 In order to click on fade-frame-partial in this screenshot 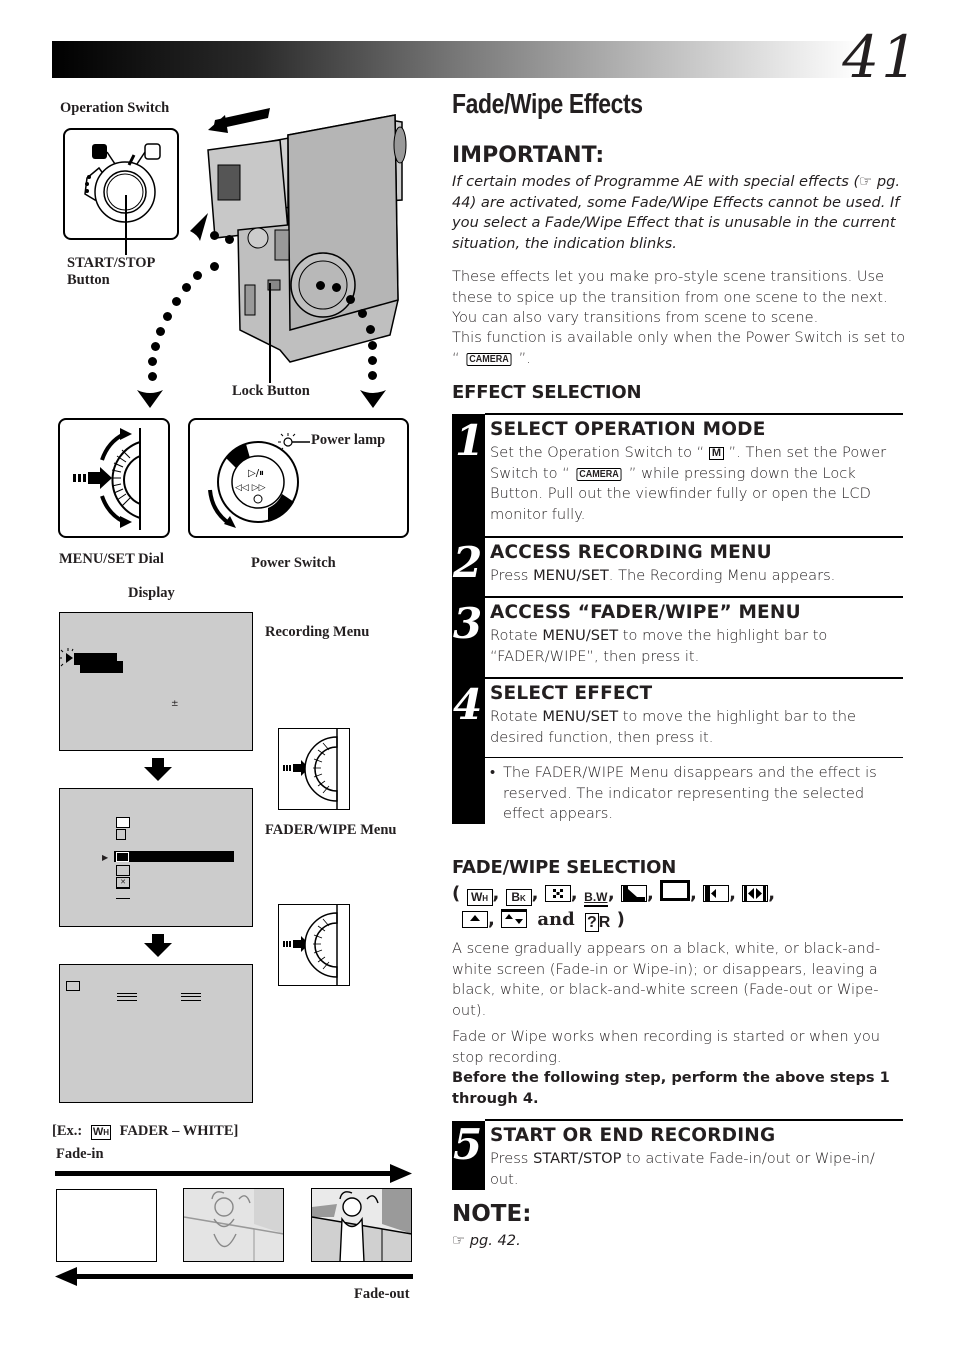, I will do `click(233, 1225)`.